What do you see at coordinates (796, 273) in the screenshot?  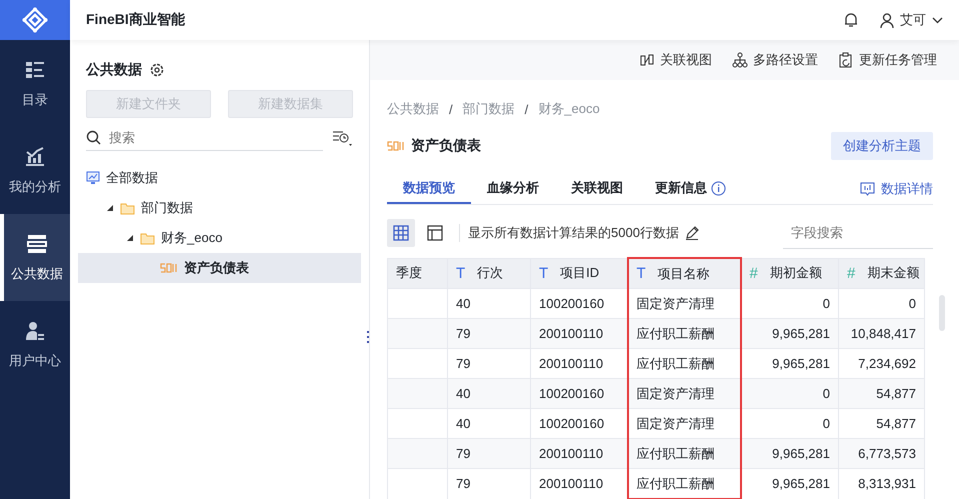 I see `column-label: 期初金额` at bounding box center [796, 273].